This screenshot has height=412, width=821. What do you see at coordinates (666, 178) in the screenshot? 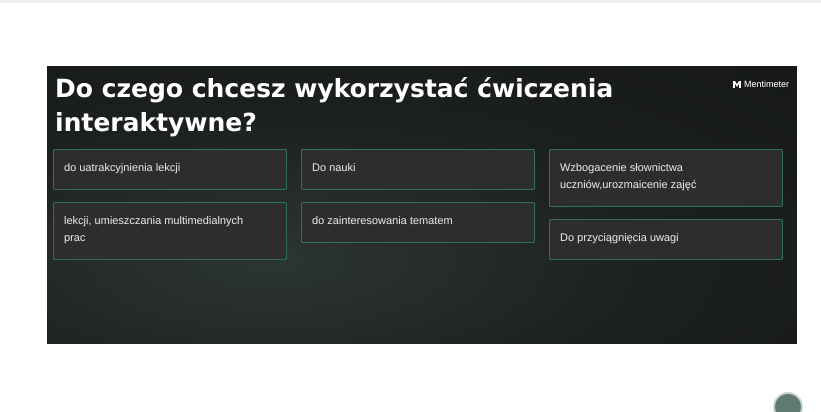
I see `response-card: Wzbogacenie słownictwa uczniów,urozmaicenie zajęć` at bounding box center [666, 178].